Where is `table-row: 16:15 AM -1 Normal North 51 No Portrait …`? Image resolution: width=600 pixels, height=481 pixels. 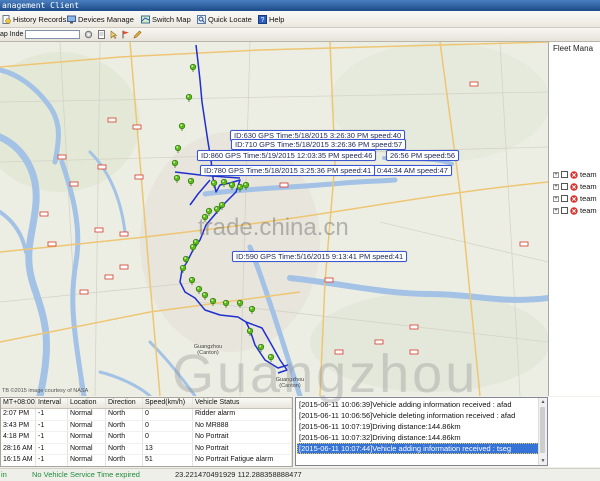 table-row: 16:15 AM -1 Normal North 51 No Portrait … is located at coordinates (146, 460).